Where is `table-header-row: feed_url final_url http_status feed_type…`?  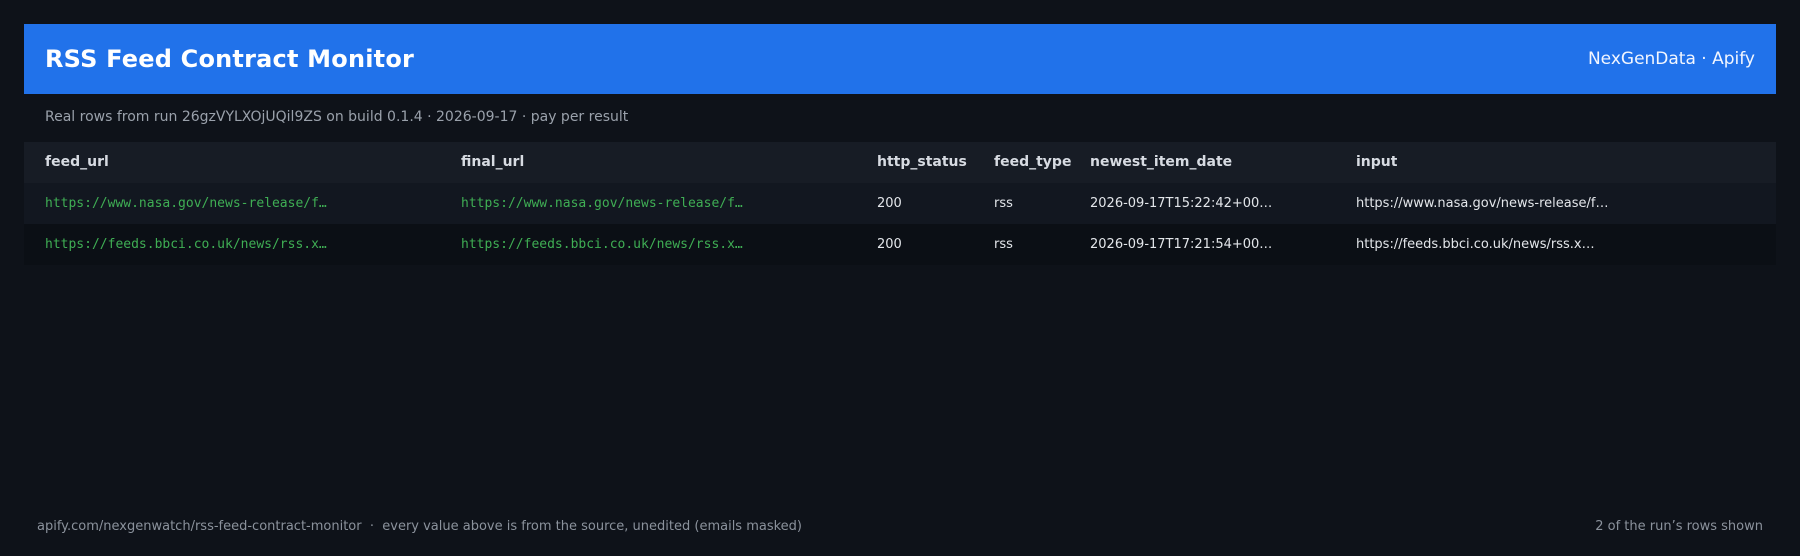
table-header-row: feed_url final_url http_status feed_type… is located at coordinates (900, 162).